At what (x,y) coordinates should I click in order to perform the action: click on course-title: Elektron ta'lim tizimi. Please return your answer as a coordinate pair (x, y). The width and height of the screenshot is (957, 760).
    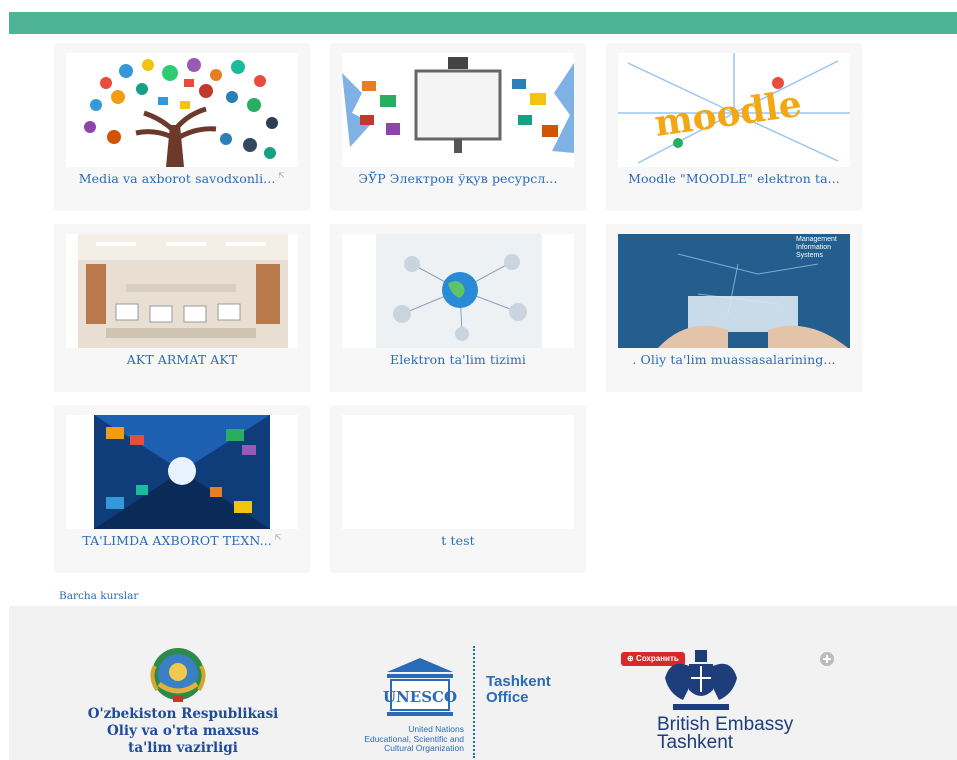
    Looking at the image, I should click on (458, 359).